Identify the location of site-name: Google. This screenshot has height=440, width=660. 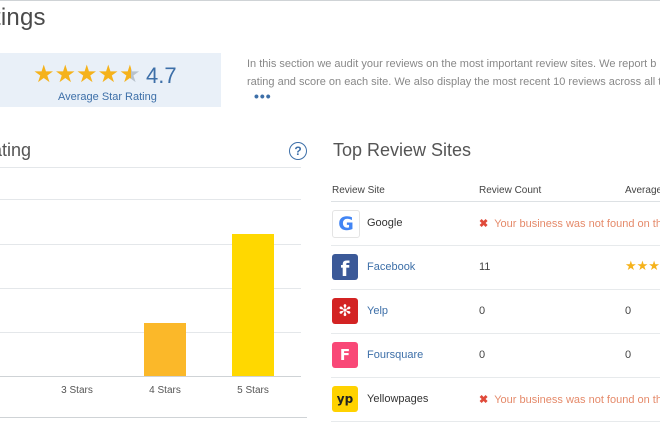
(385, 223).